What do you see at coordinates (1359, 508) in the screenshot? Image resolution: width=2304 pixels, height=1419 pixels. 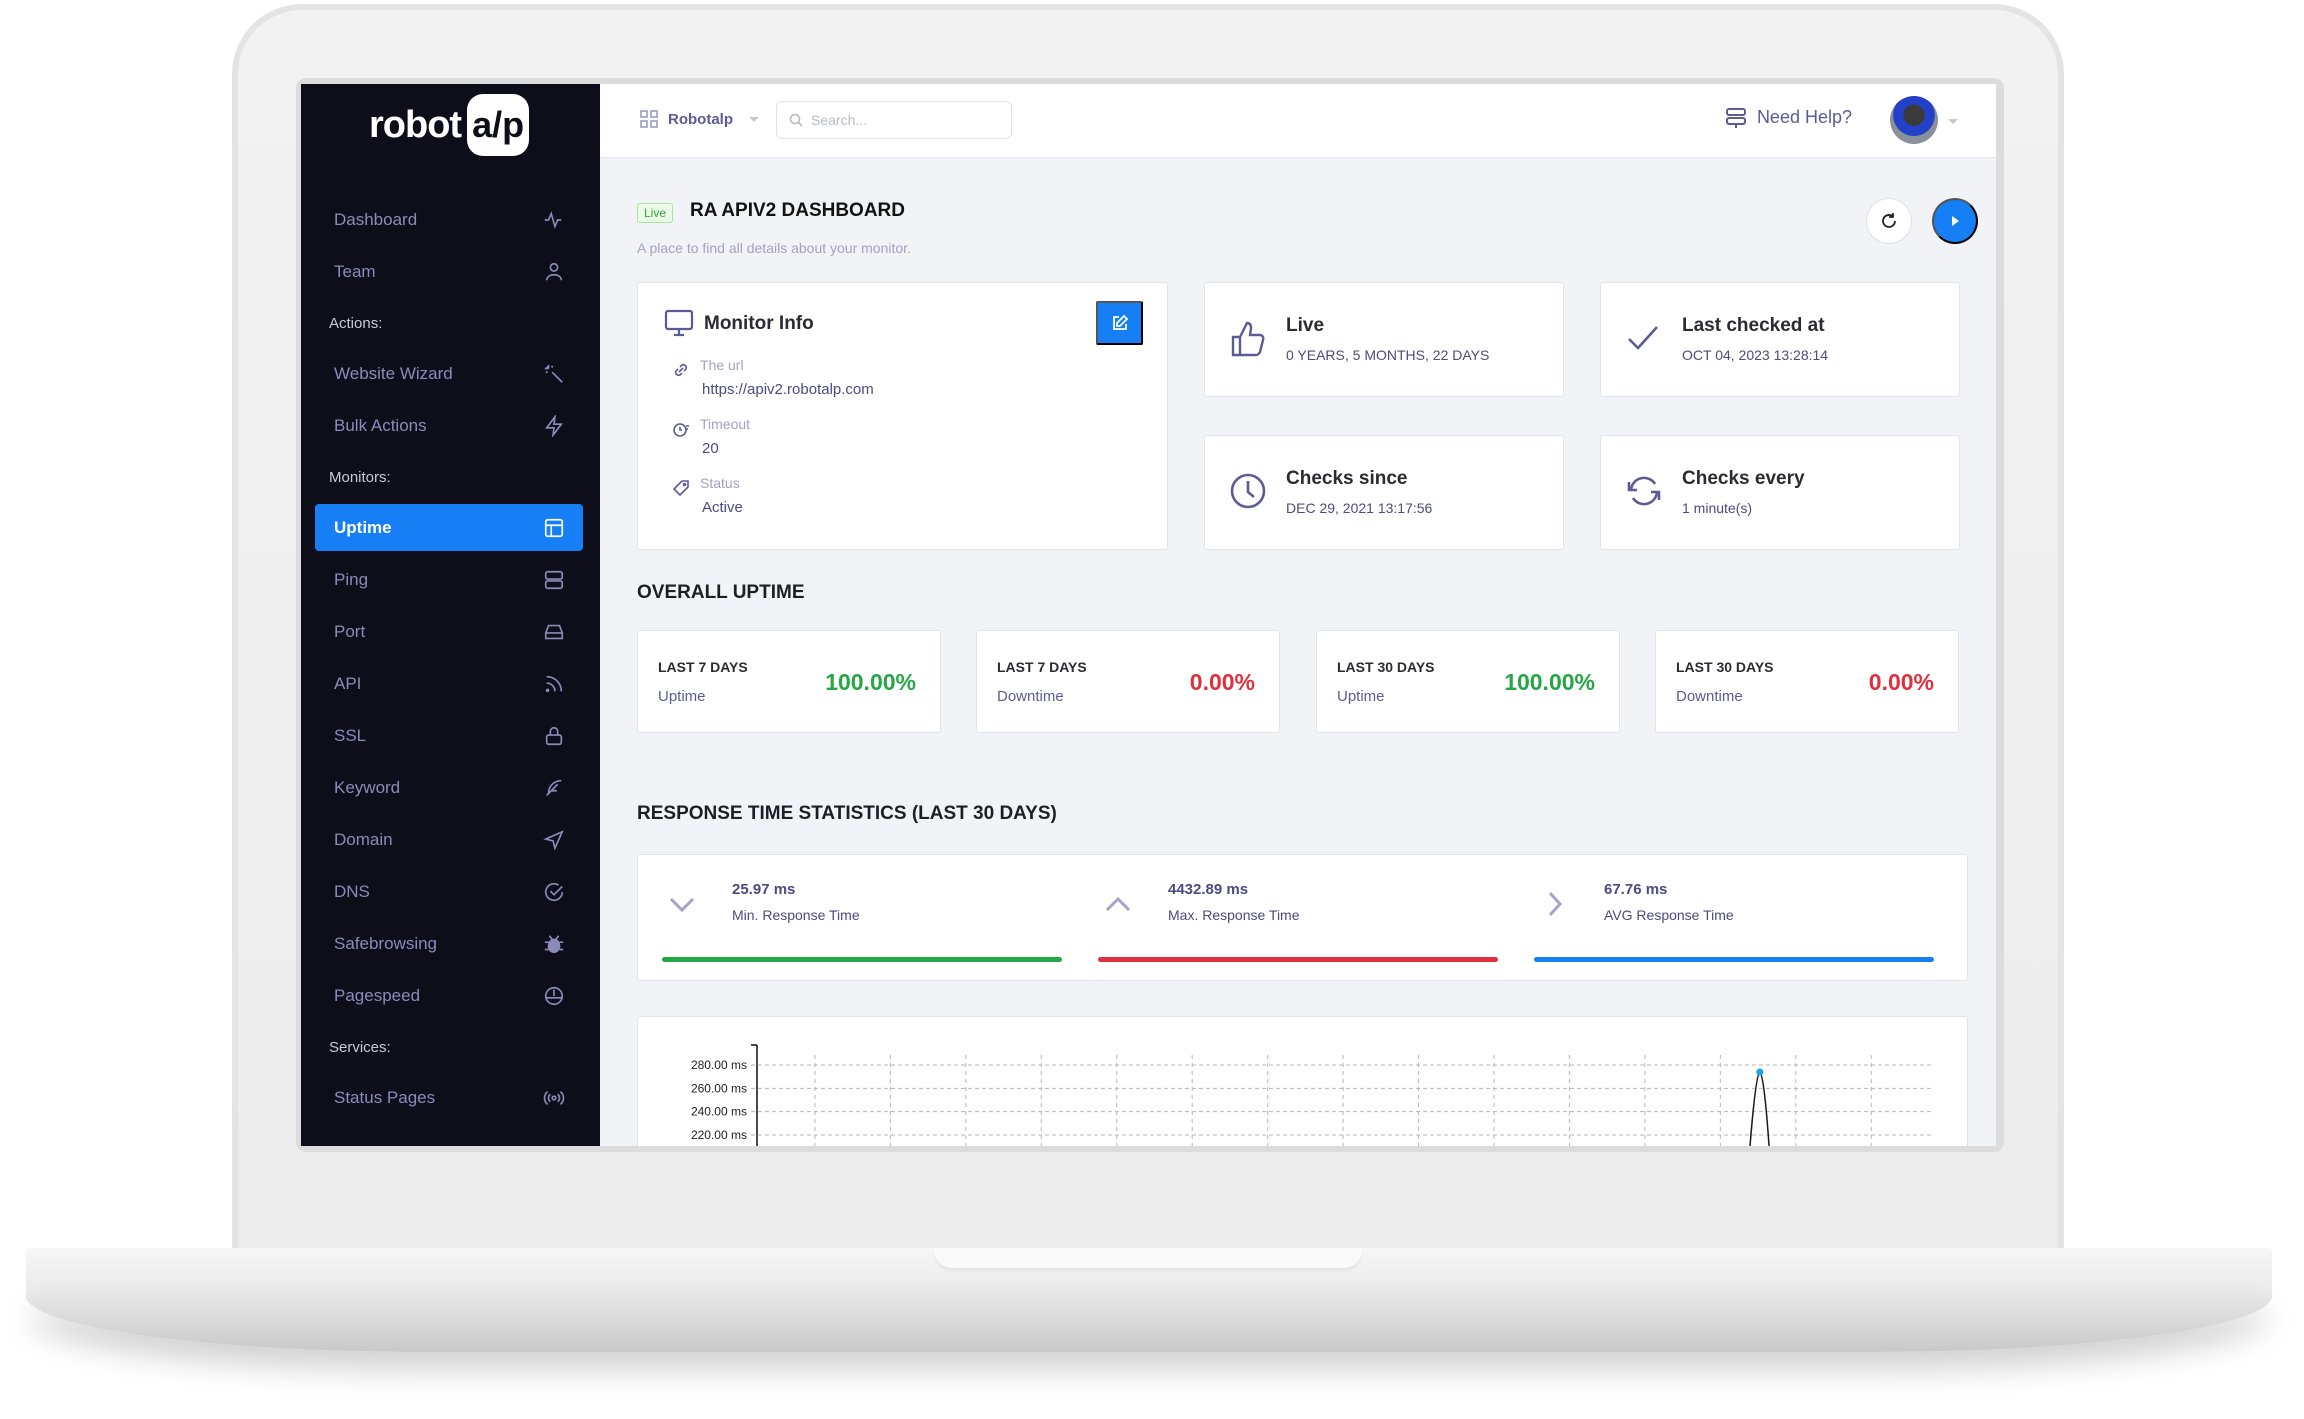 I see `checks-since-value: DEC 29, 2021 13:17:56` at bounding box center [1359, 508].